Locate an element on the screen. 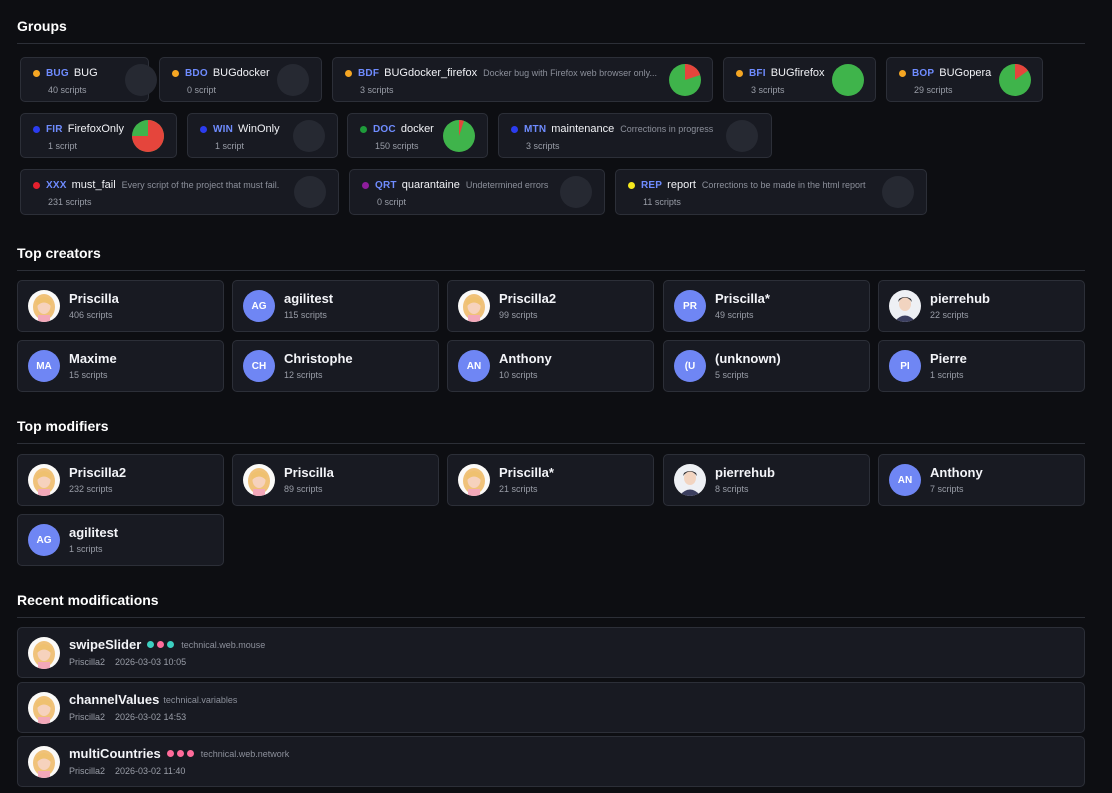  group-name: BUG is located at coordinates (85, 73).